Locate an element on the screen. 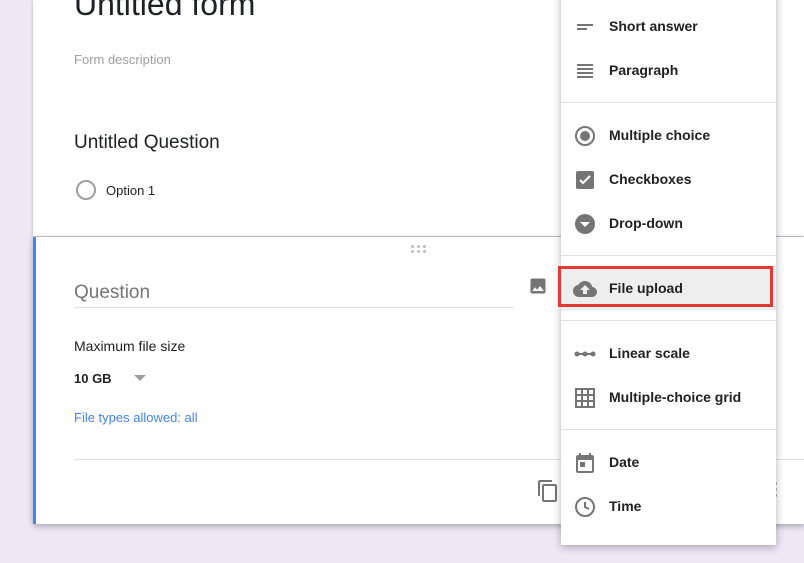 The height and width of the screenshot is (563, 804). paragraph-icon is located at coordinates (585, 71).